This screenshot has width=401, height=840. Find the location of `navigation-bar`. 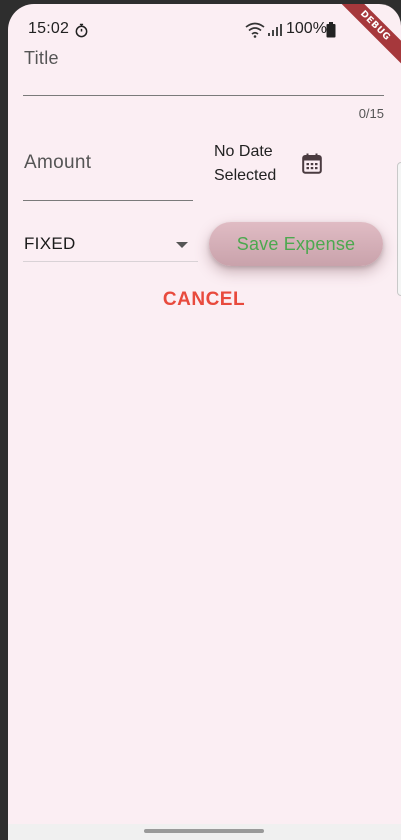

navigation-bar is located at coordinates (204, 832).